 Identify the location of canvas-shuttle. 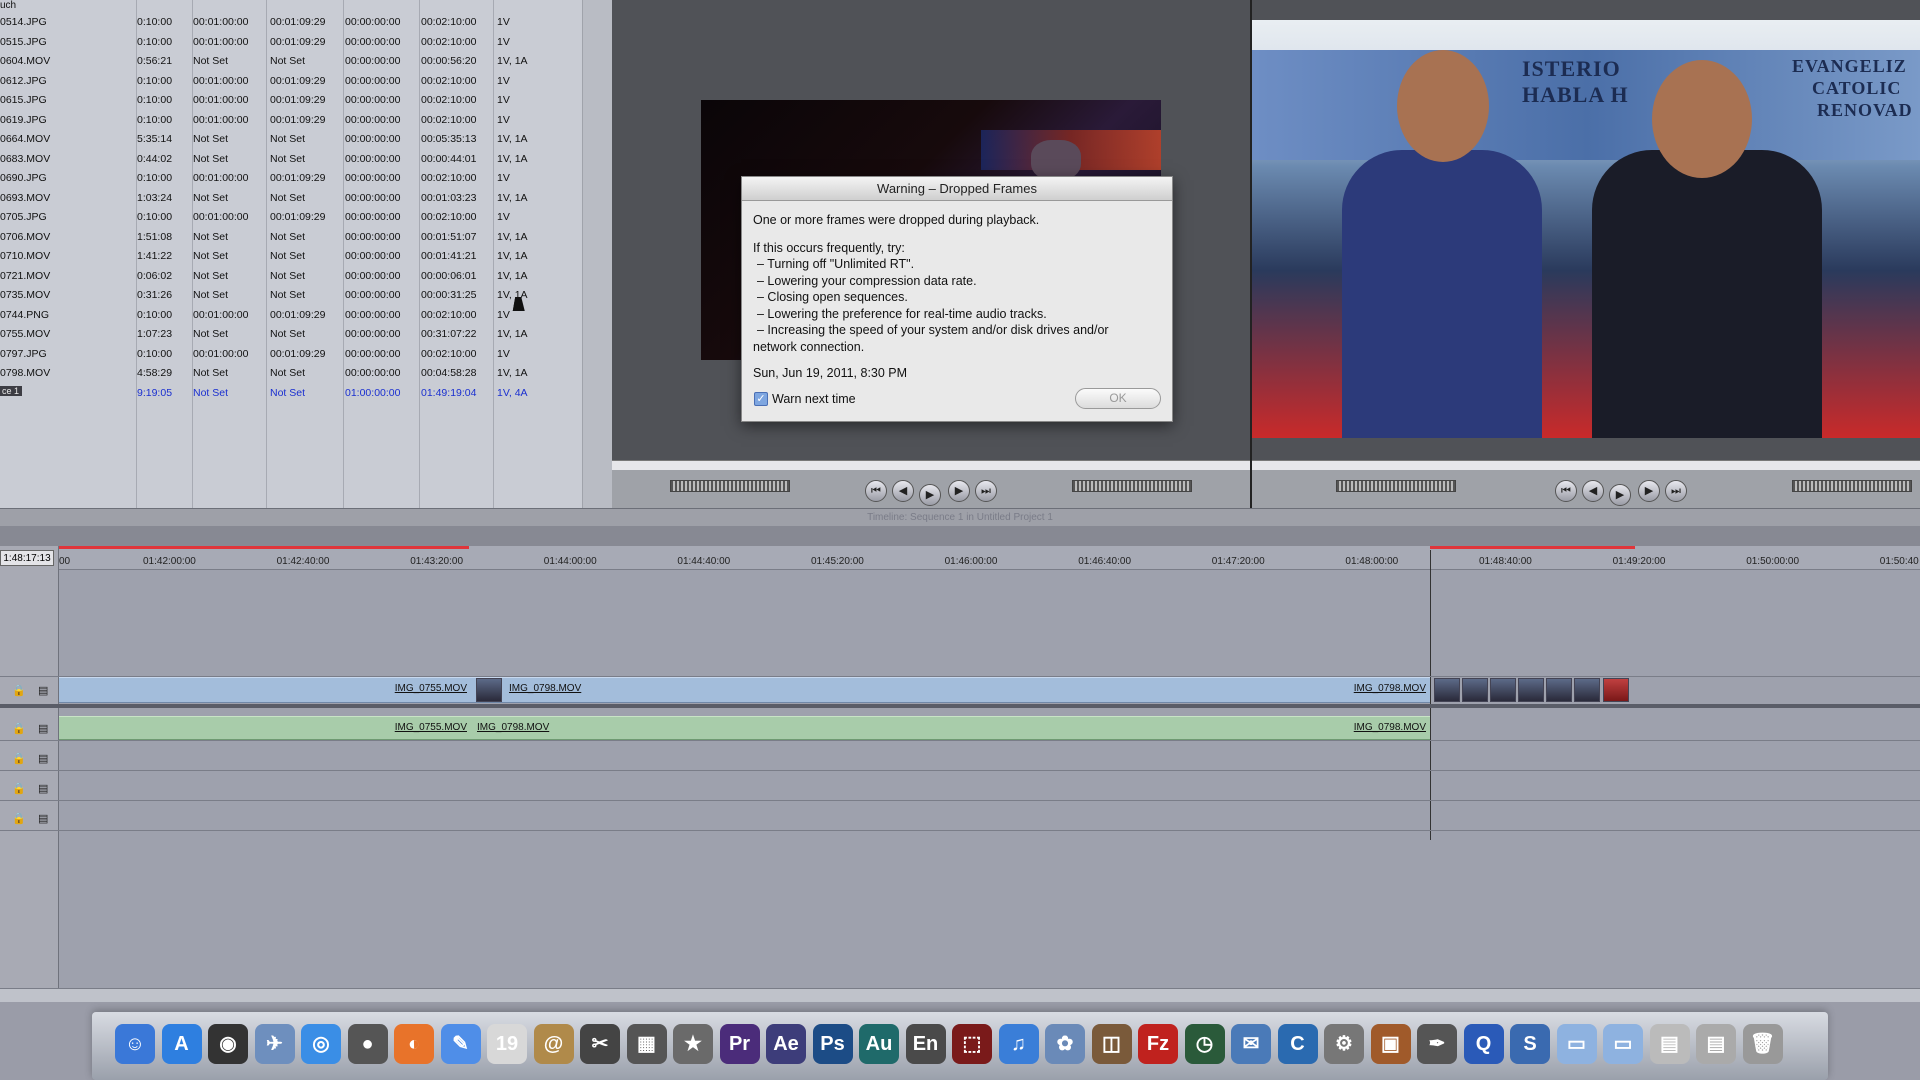
(1396, 486).